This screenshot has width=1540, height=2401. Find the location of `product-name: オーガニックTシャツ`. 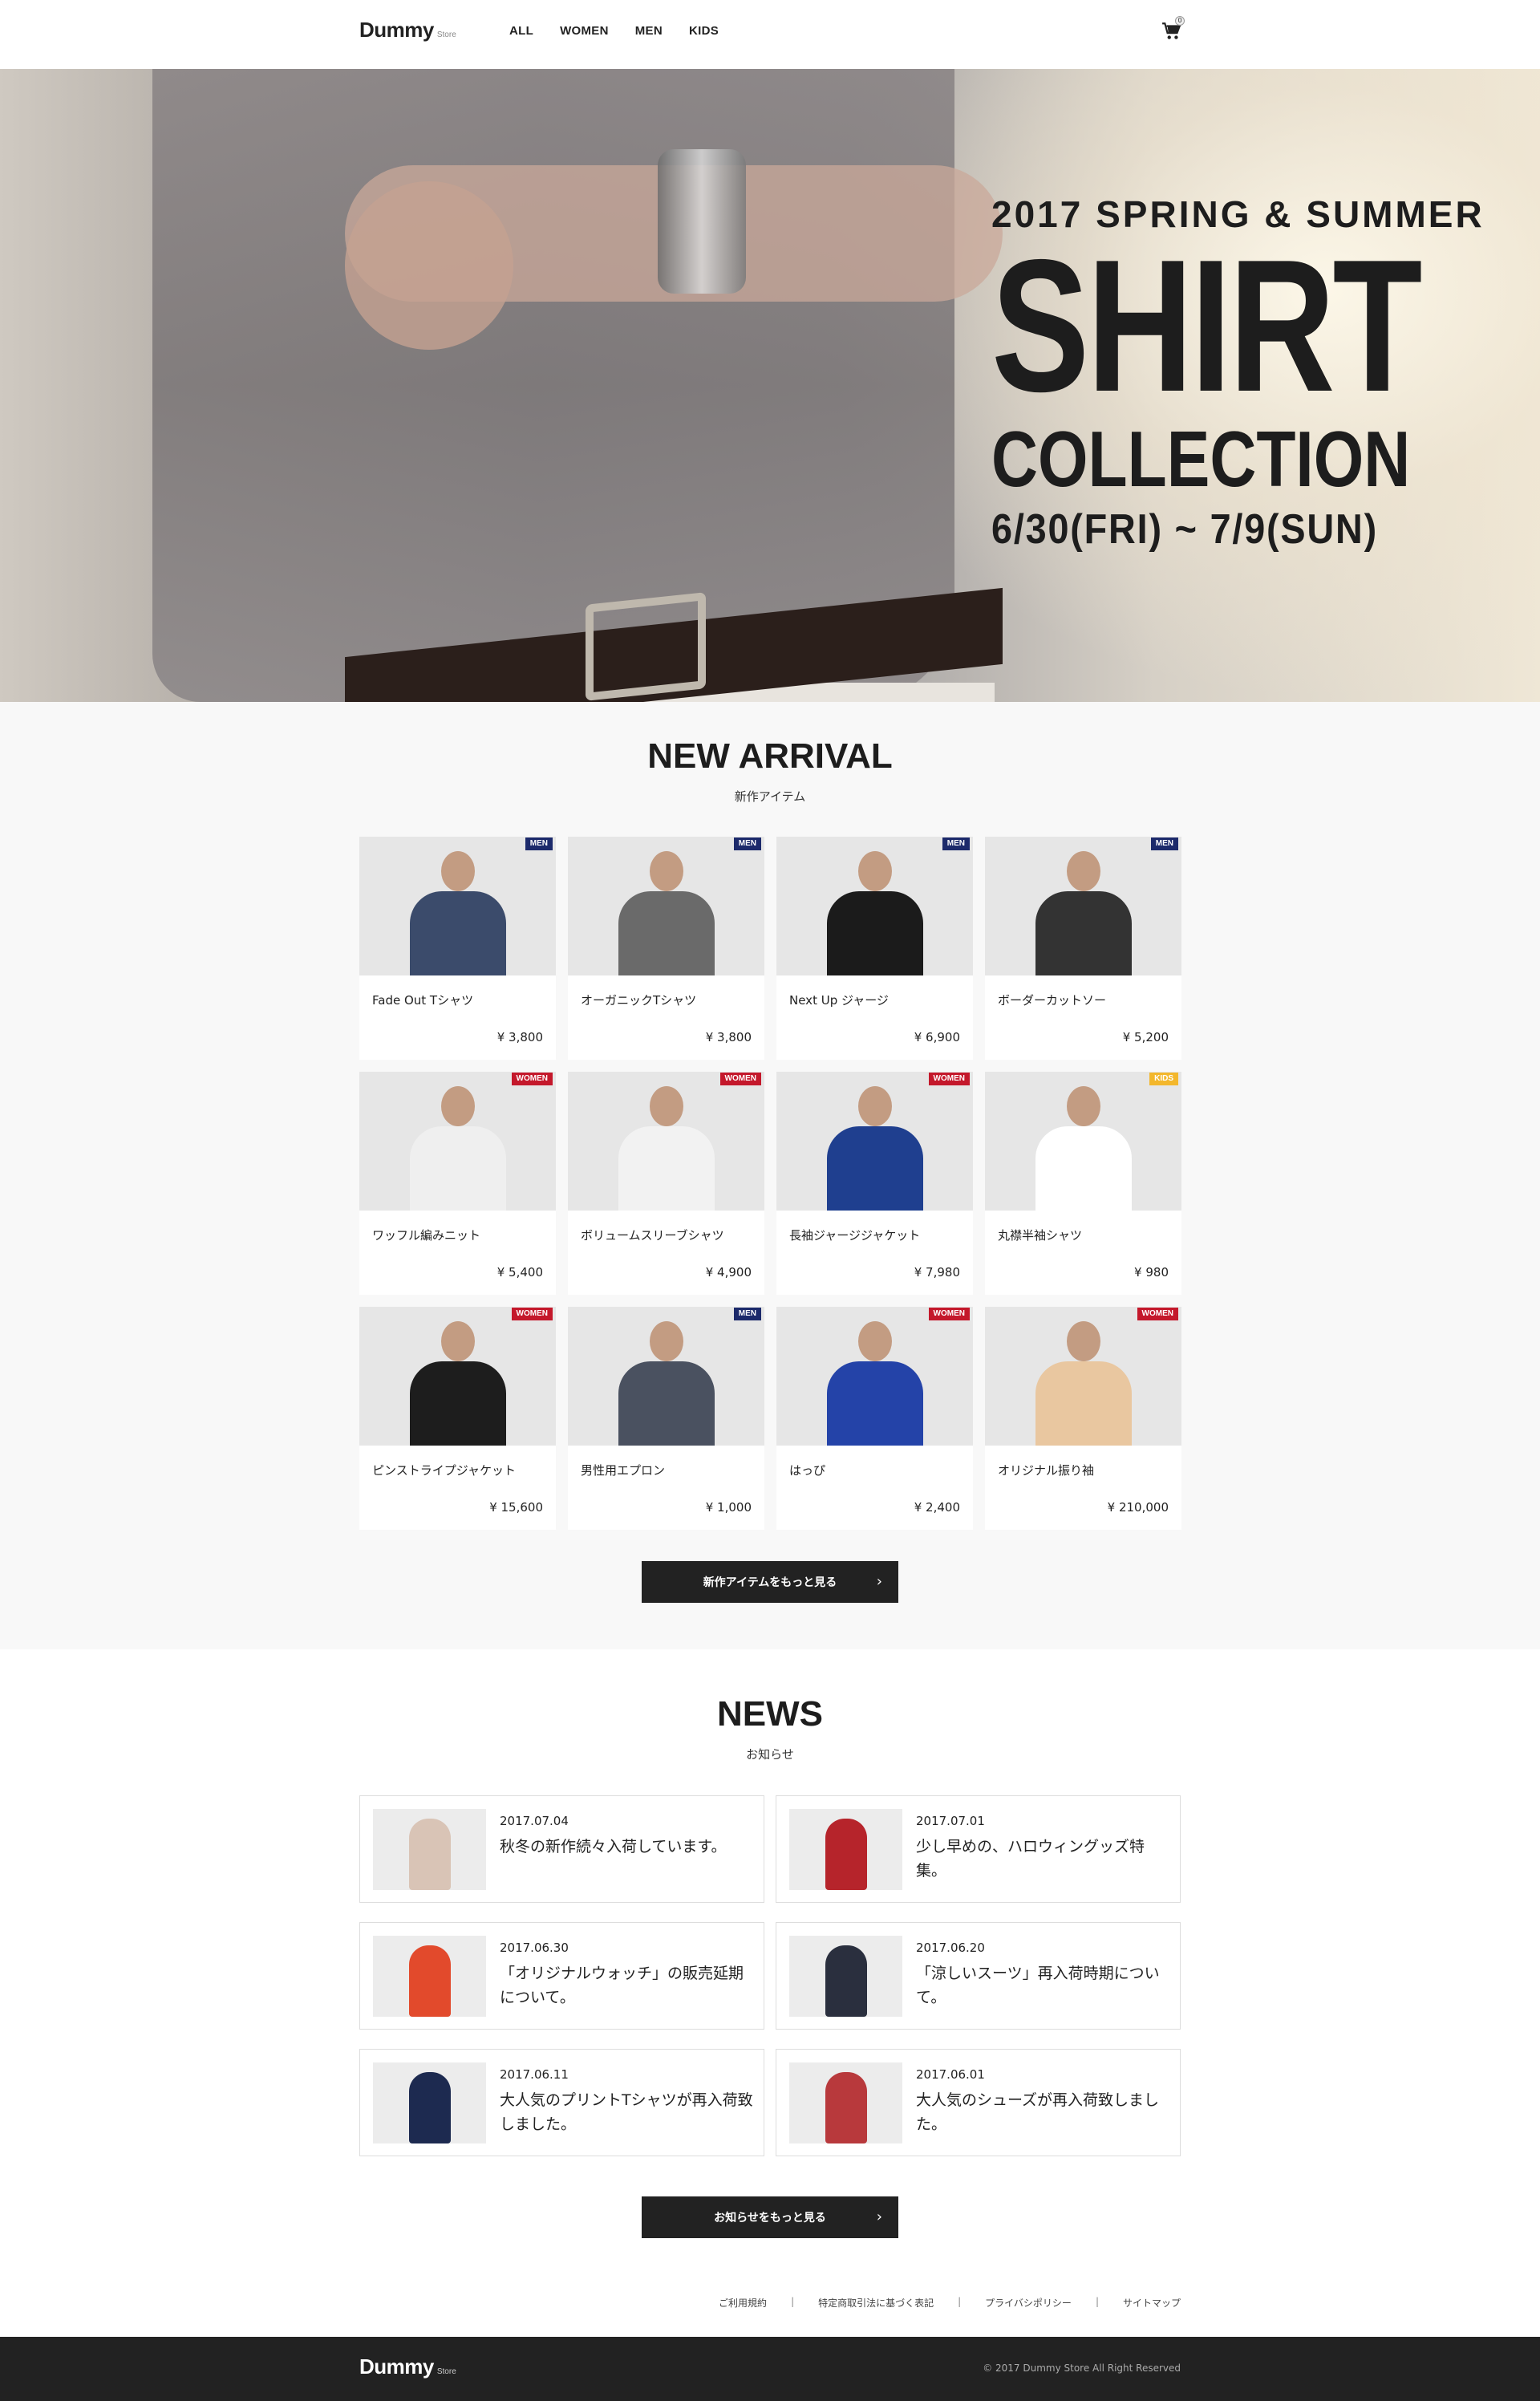

product-name: オーガニックTシャツ is located at coordinates (639, 1000).